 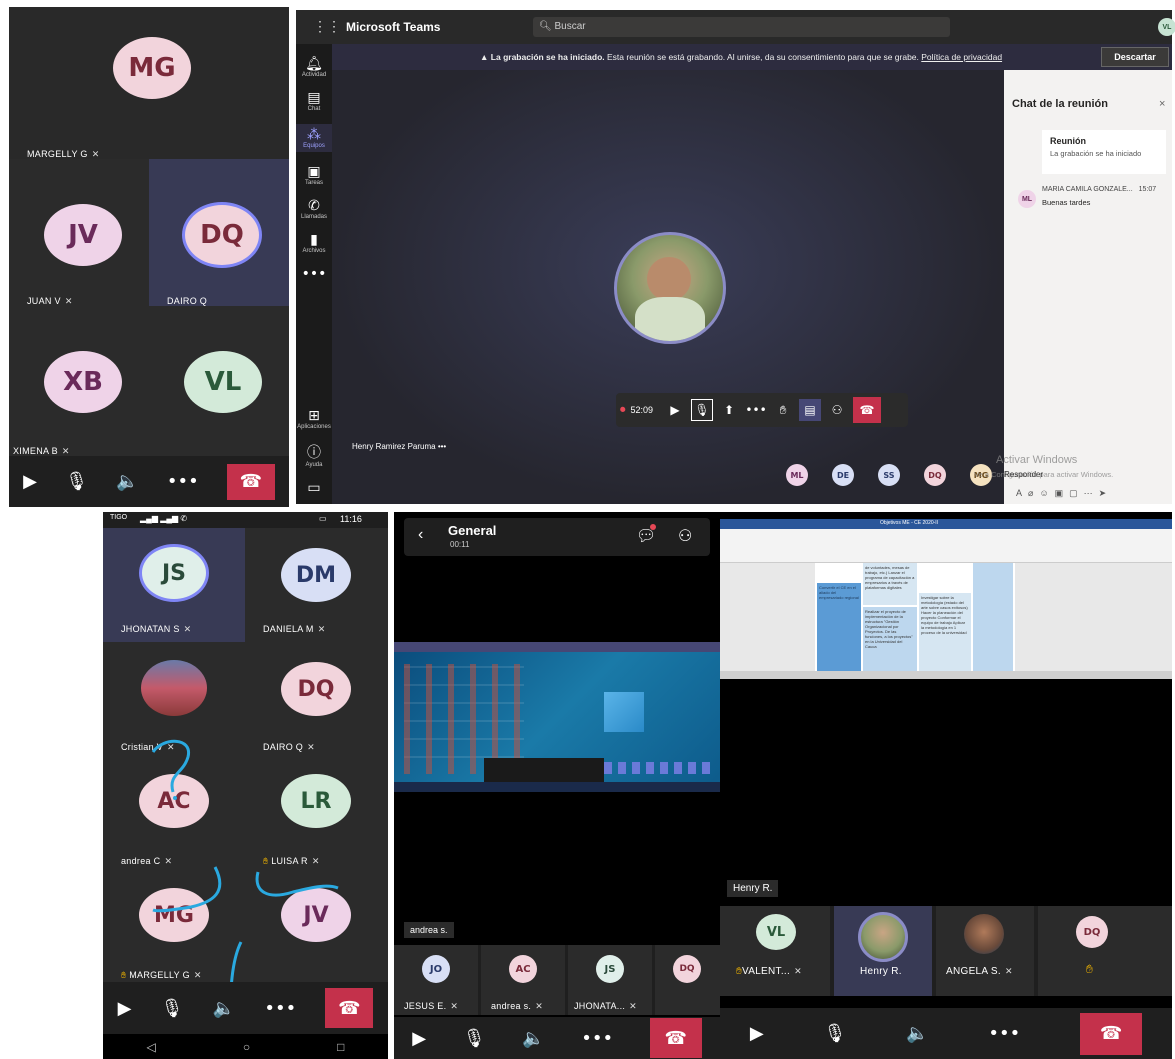 I want to click on avatar: MG, so click(x=152, y=68).